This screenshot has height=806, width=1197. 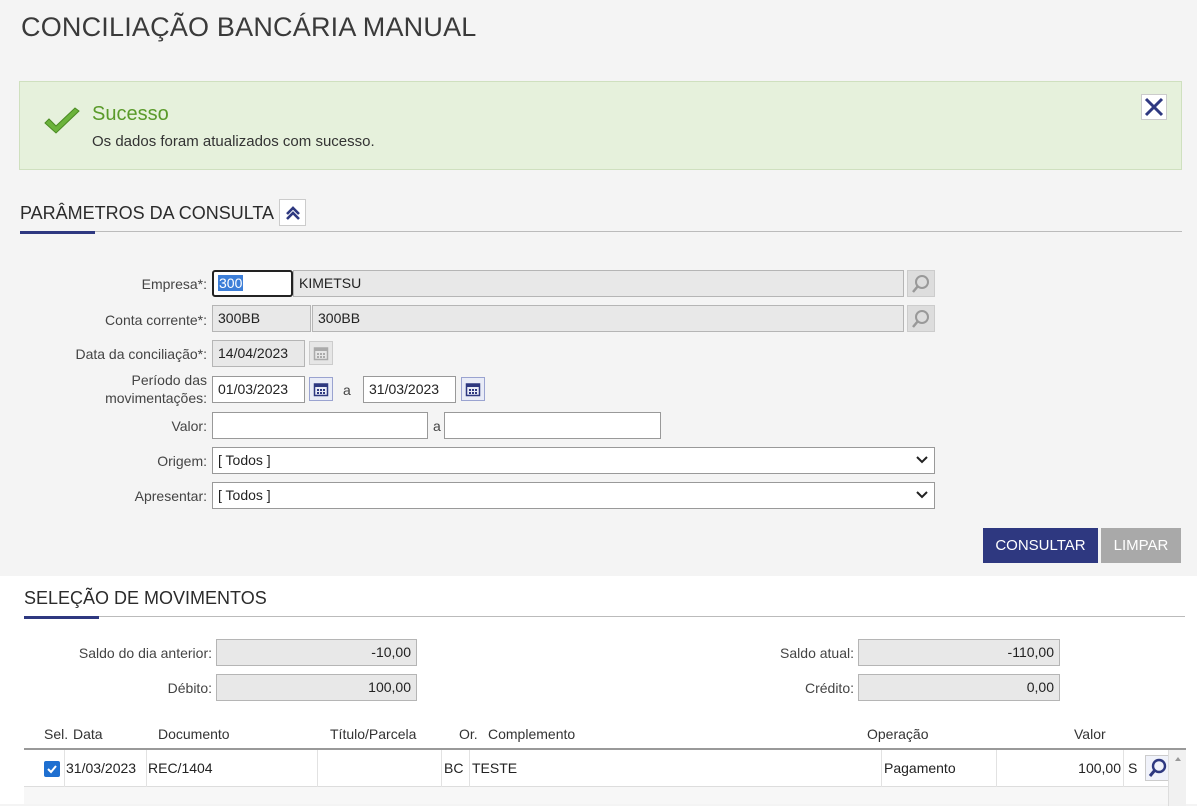 What do you see at coordinates (316, 652) in the screenshot?
I see `saldo-anterior-field: -10,00` at bounding box center [316, 652].